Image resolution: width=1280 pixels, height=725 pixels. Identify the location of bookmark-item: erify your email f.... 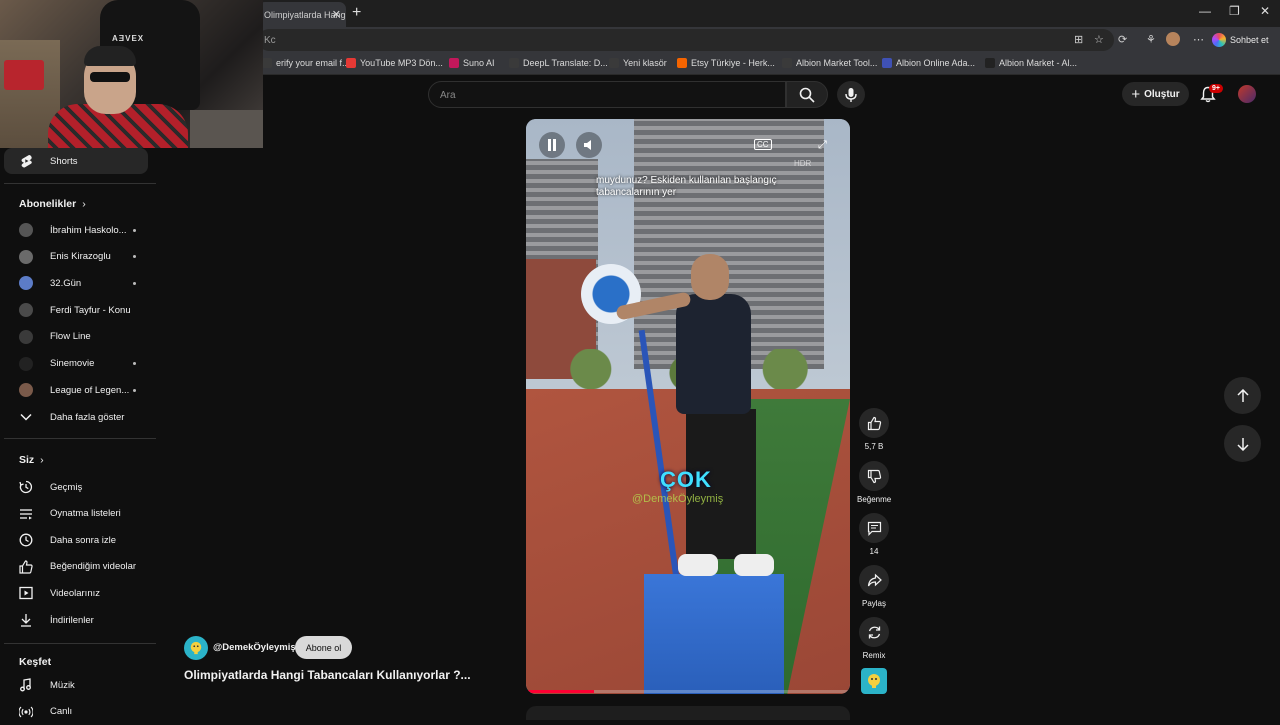
(306, 63).